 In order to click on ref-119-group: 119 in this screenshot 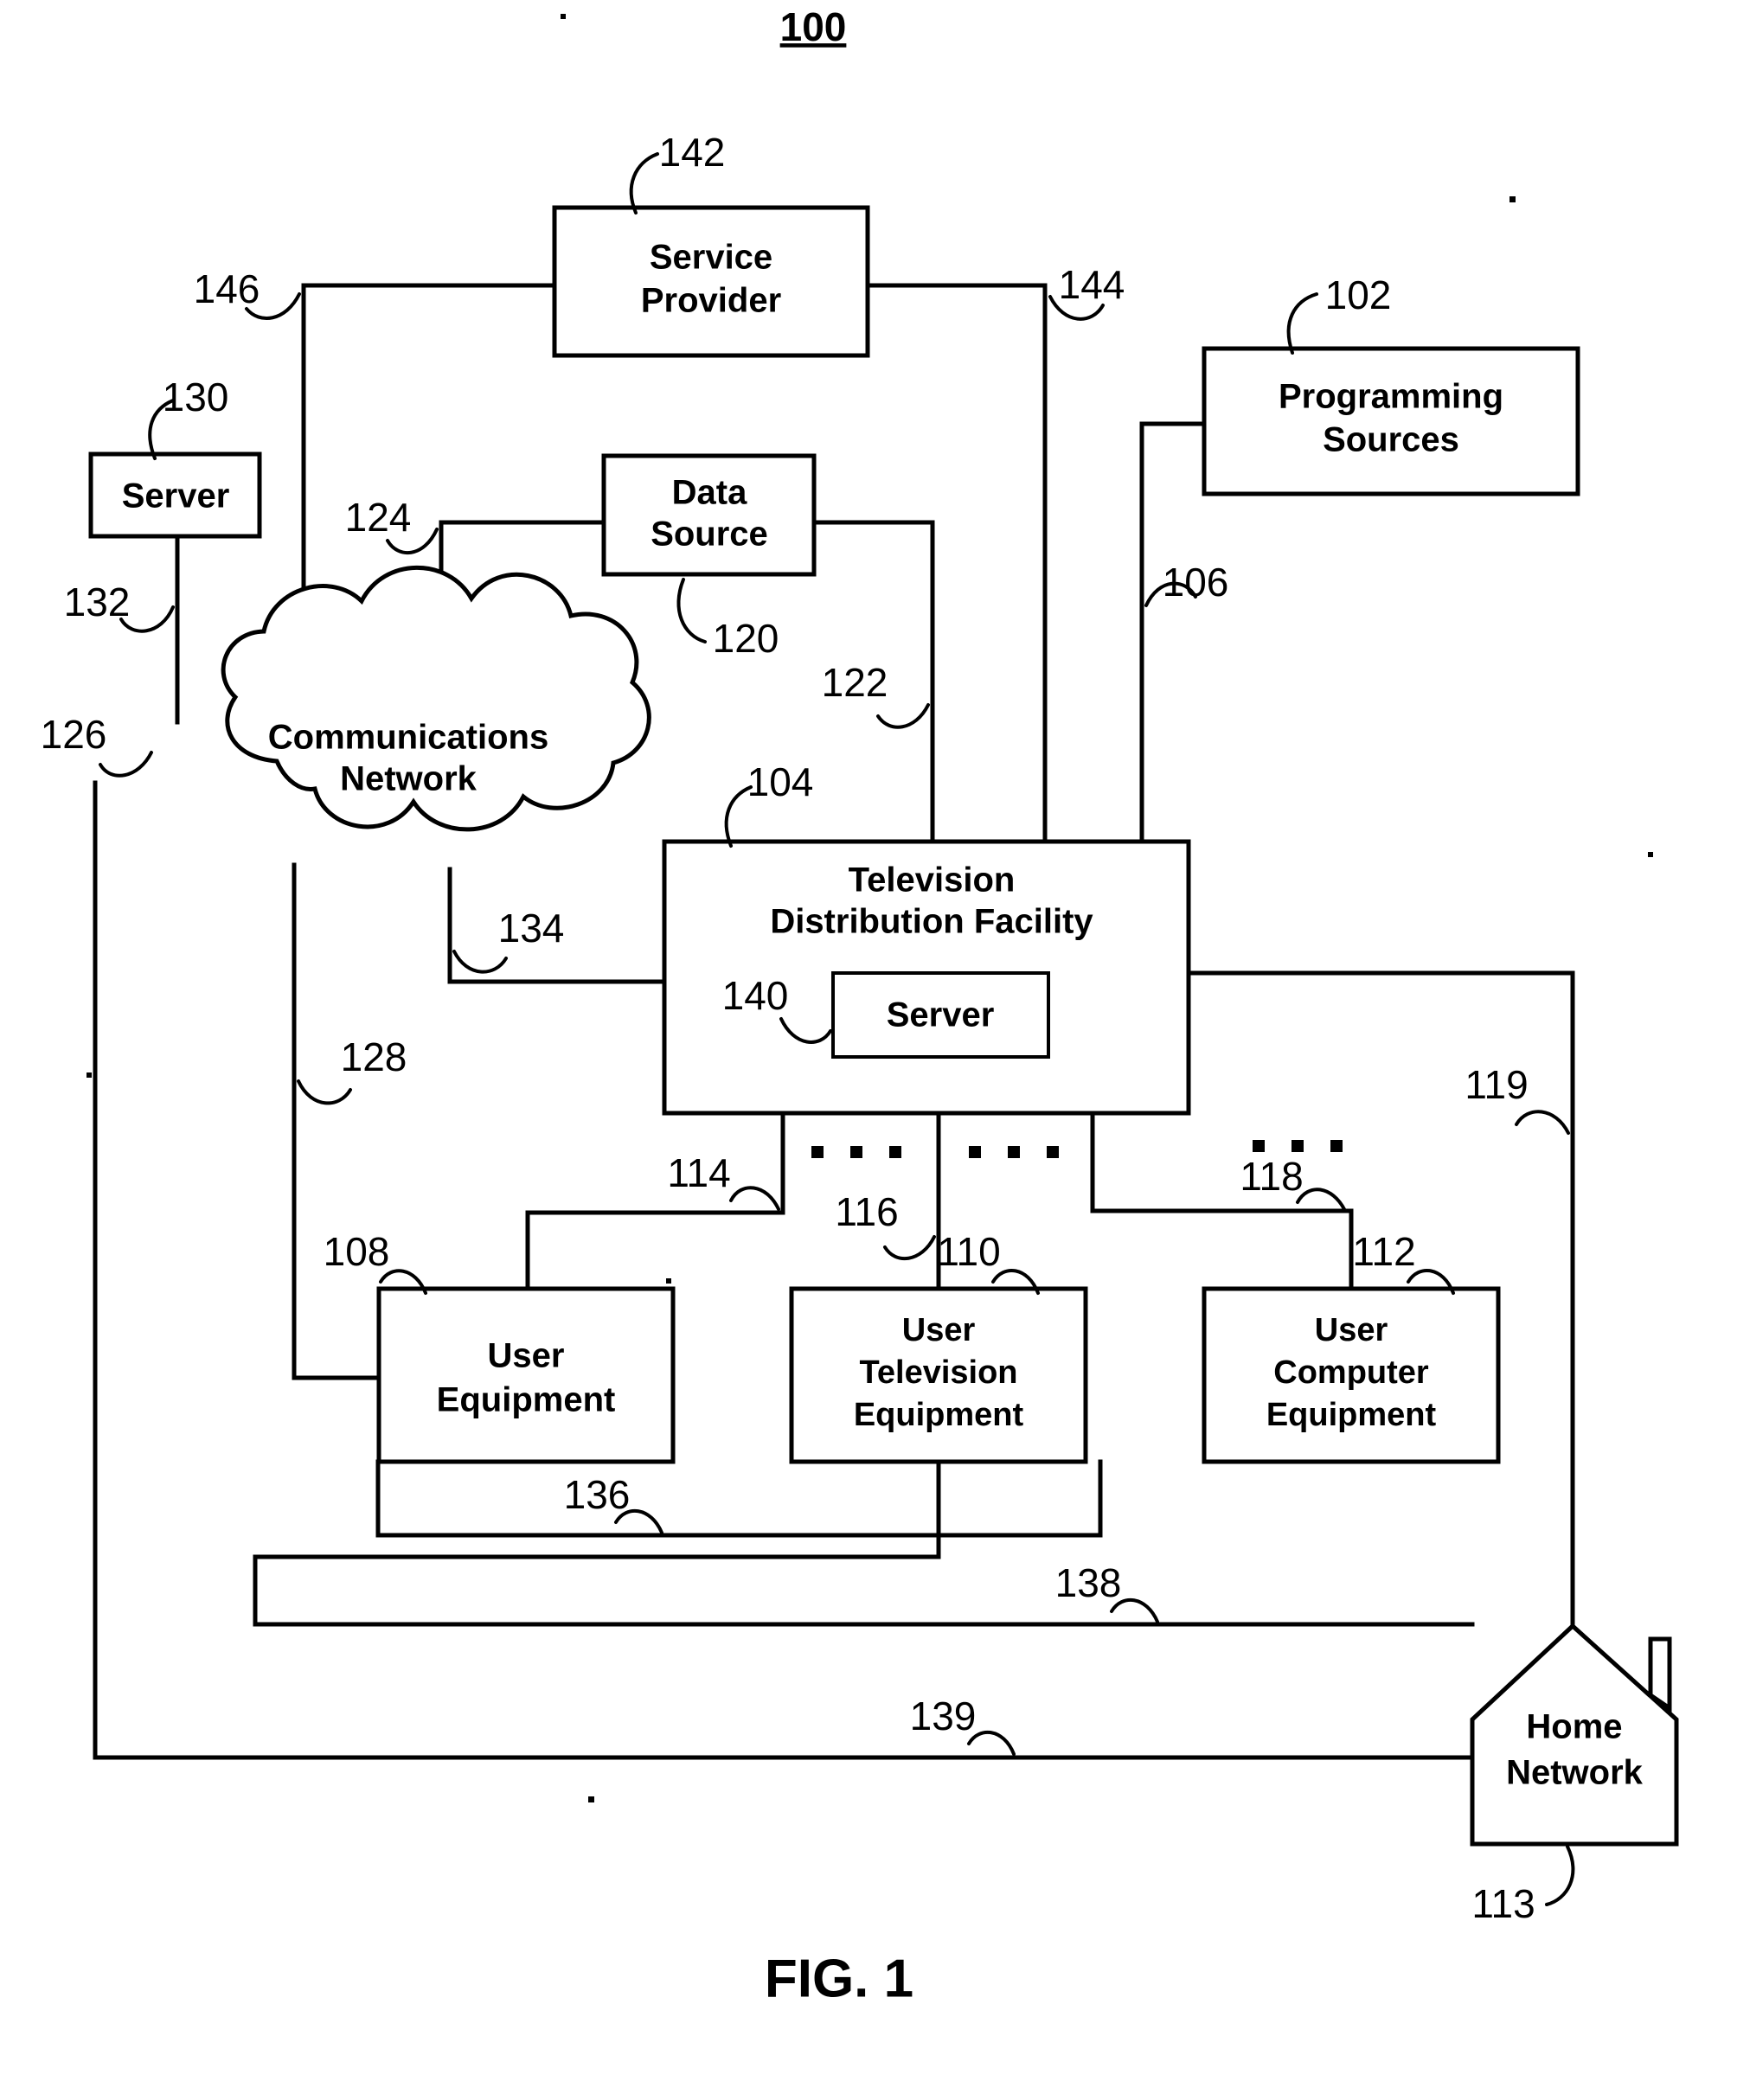, I will do `click(1517, 1098)`.